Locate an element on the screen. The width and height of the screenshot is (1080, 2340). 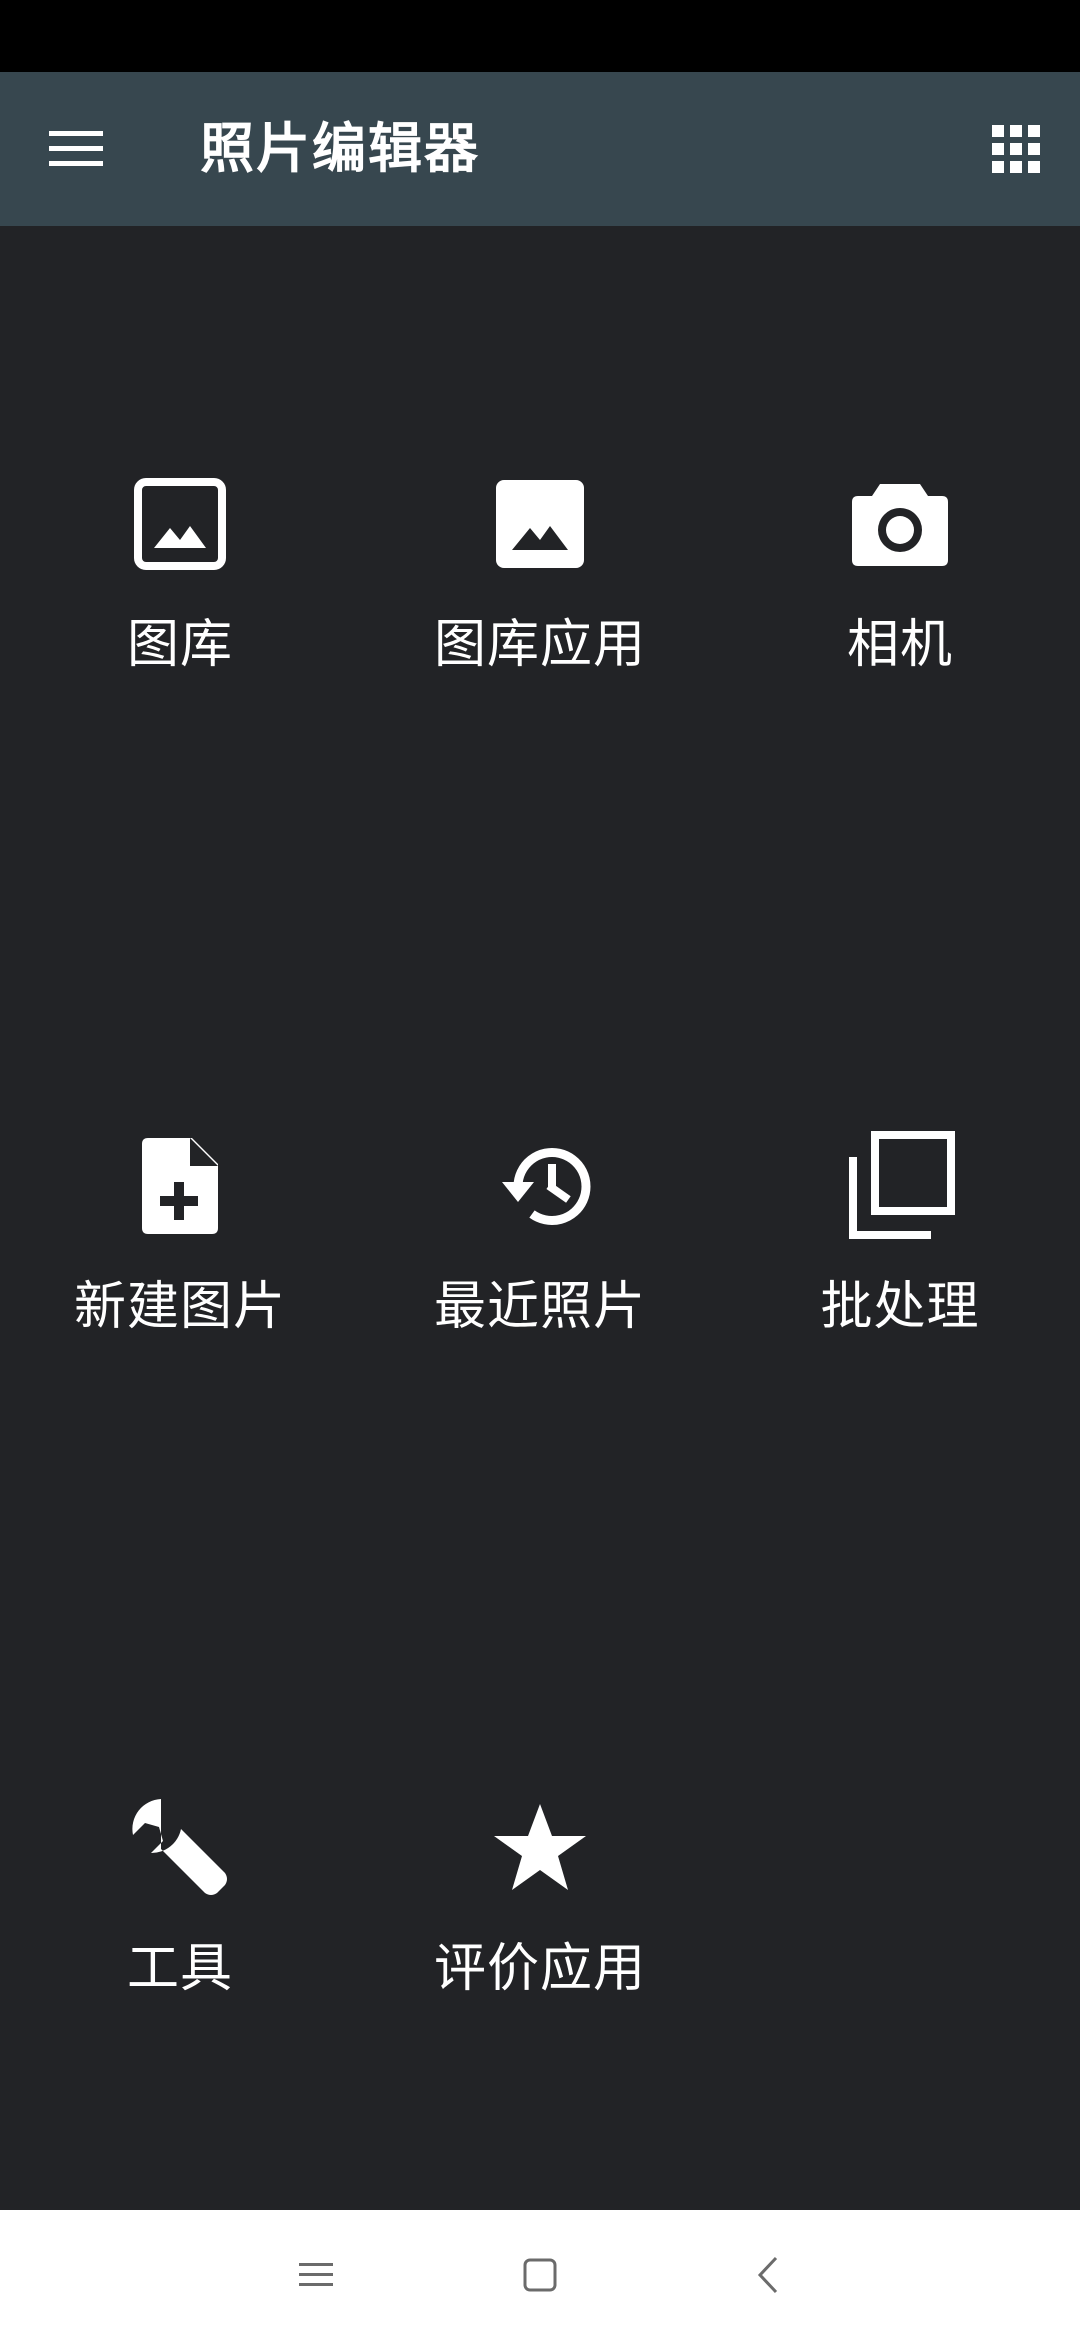
status-bar is located at coordinates (540, 36).